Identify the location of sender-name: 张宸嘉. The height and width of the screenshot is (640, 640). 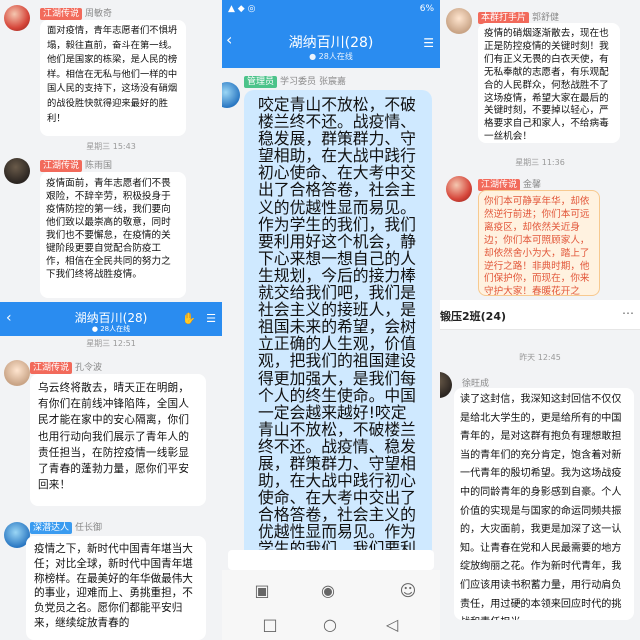
(333, 82).